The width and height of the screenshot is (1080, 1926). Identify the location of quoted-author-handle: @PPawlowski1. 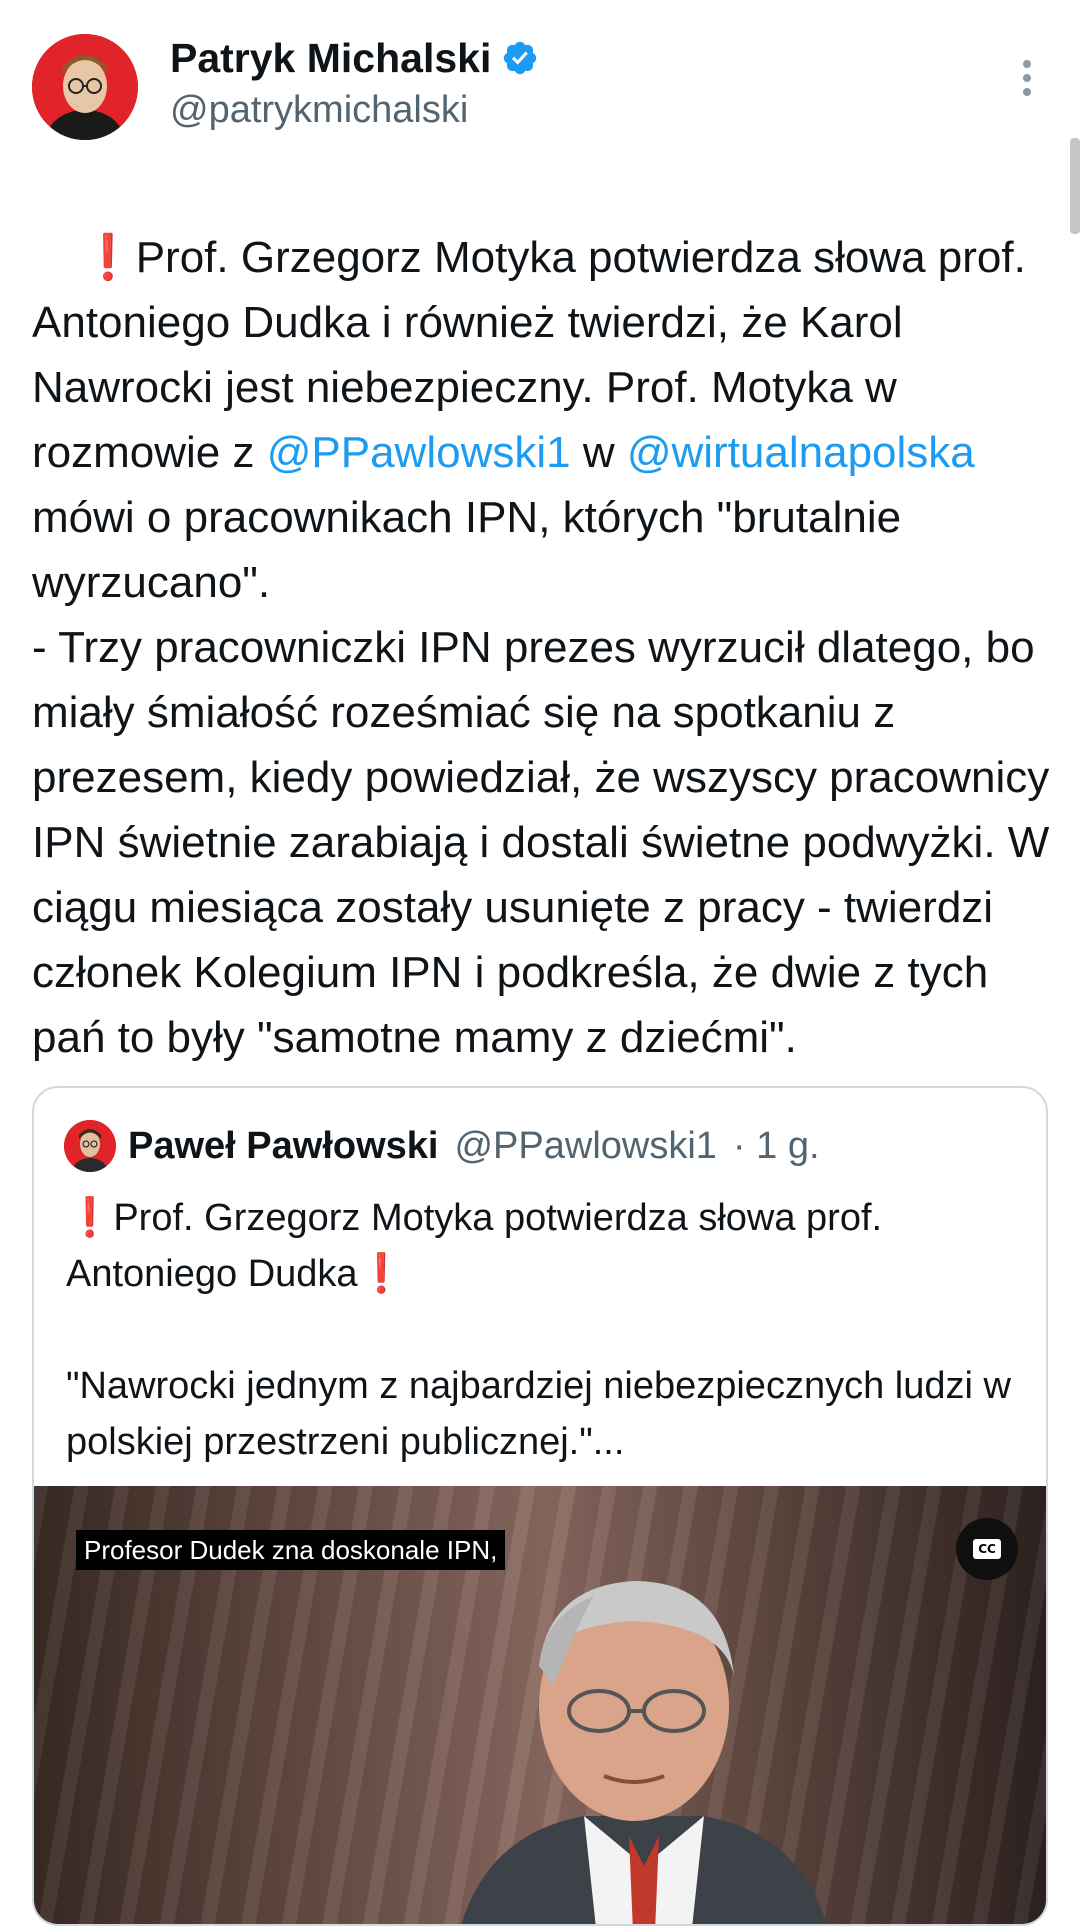
(585, 1146).